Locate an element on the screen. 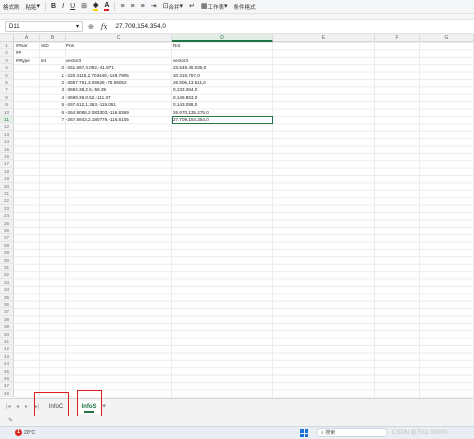 Image resolution: width=474 pixels, height=439 pixels. row-header: 3 is located at coordinates (7, 60).